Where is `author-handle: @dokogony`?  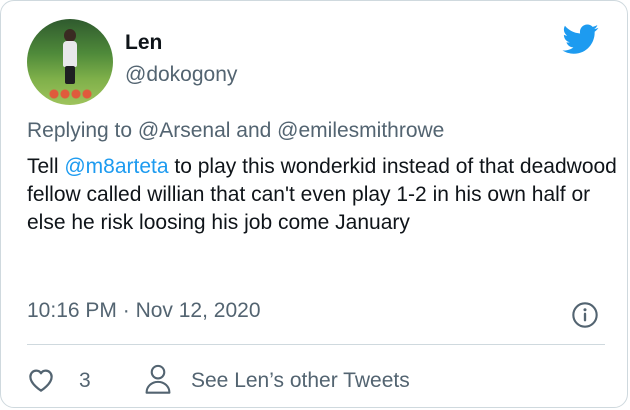
author-handle: @dokogony is located at coordinates (181, 75).